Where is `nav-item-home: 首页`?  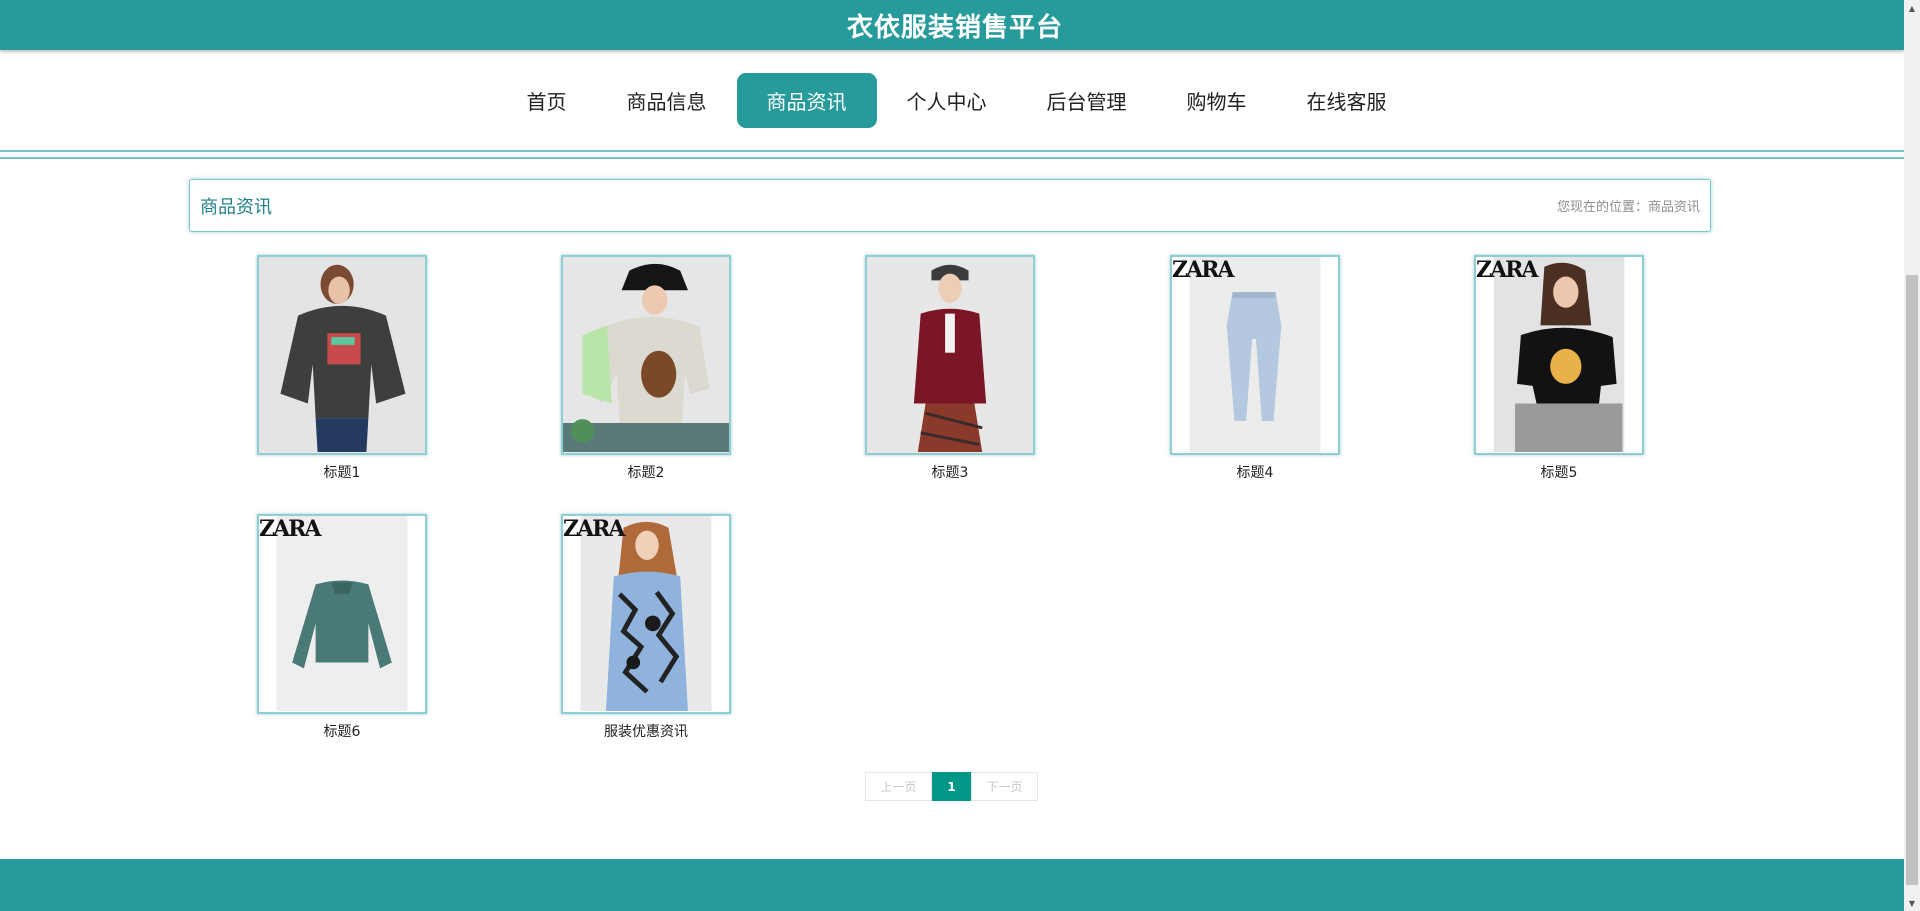 nav-item-home: 首页 is located at coordinates (547, 100).